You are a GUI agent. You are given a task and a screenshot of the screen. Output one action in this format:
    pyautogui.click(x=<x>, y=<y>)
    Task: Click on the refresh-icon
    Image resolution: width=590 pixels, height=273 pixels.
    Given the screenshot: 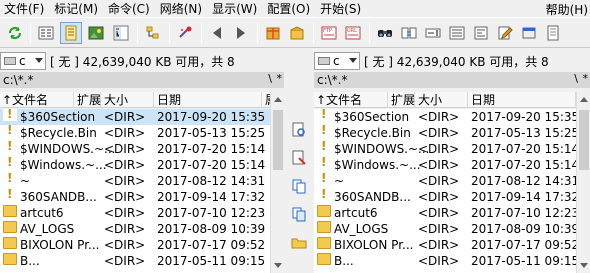 What is the action you would take?
    pyautogui.click(x=15, y=33)
    